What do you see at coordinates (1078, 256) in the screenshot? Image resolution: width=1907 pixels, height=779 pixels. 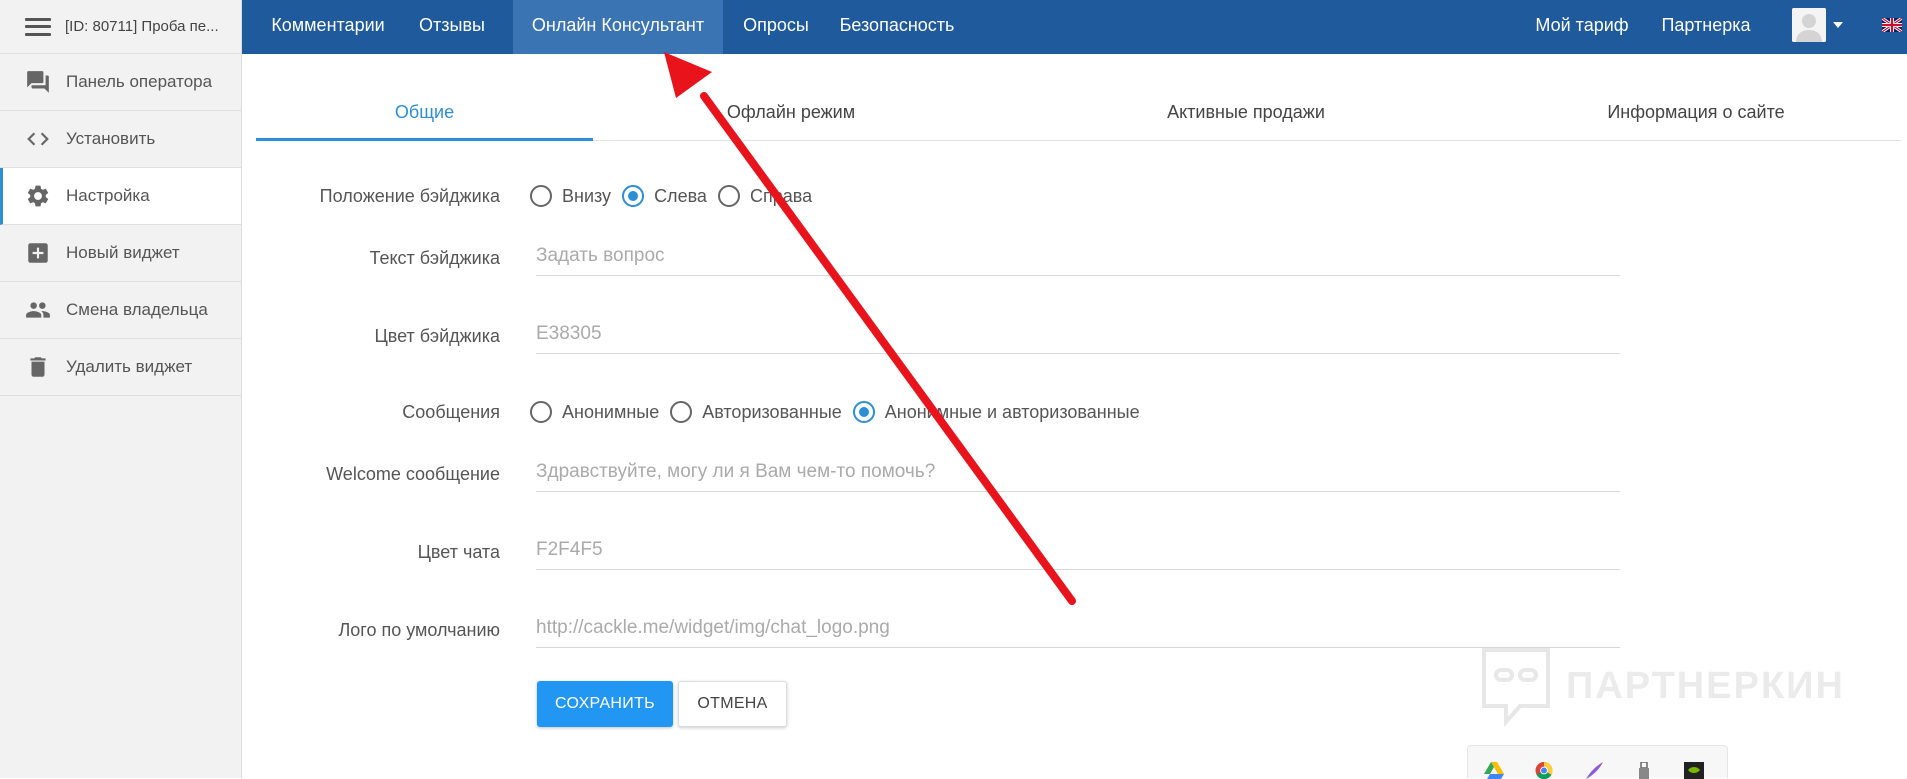 I see `badge-text-input` at bounding box center [1078, 256].